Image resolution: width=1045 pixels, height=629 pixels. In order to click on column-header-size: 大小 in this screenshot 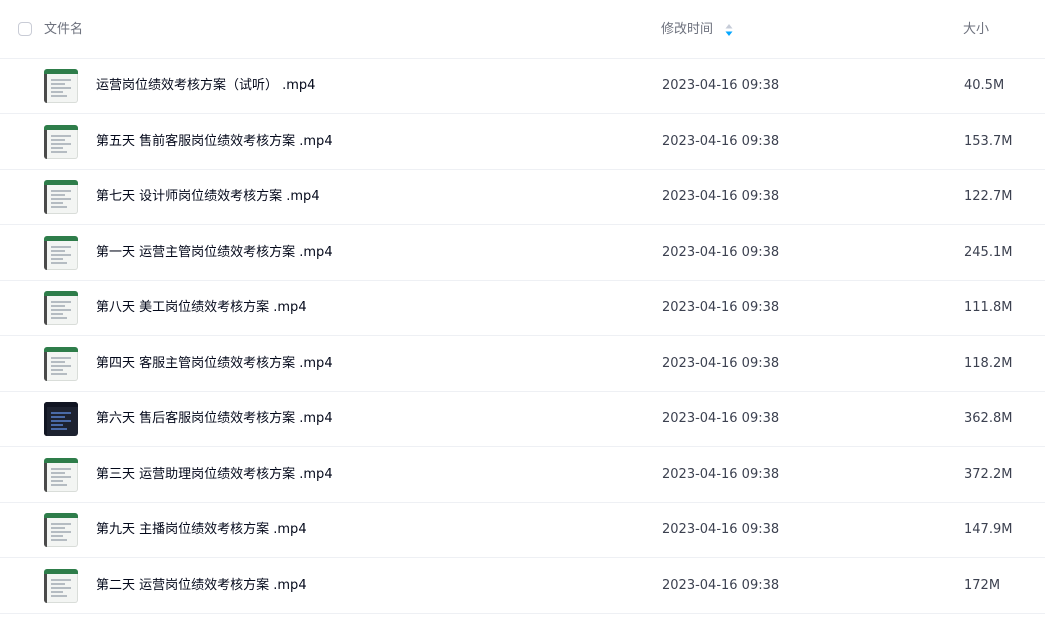, I will do `click(976, 30)`.